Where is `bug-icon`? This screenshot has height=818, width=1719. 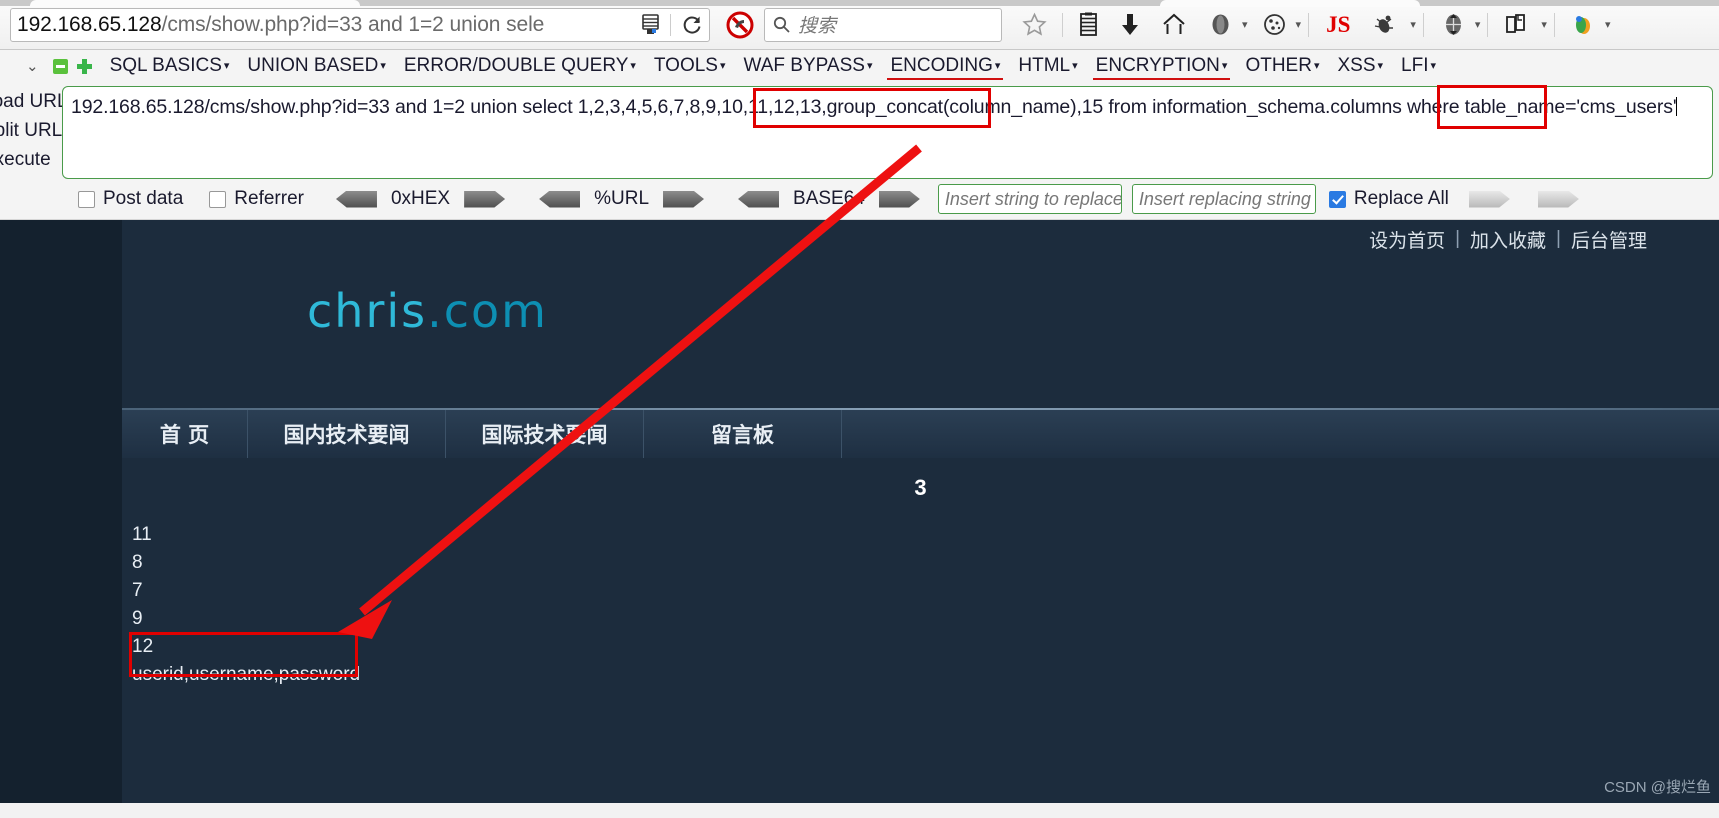 bug-icon is located at coordinates (1384, 24).